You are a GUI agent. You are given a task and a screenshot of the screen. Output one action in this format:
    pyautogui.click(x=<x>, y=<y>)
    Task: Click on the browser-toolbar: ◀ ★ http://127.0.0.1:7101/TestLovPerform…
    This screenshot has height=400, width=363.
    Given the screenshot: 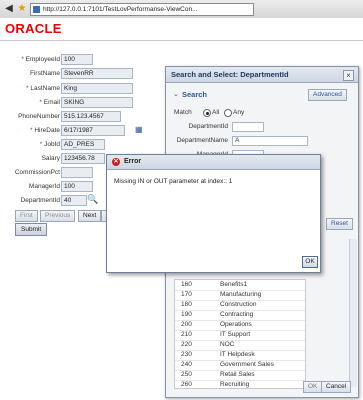 What is the action you would take?
    pyautogui.click(x=181, y=9)
    